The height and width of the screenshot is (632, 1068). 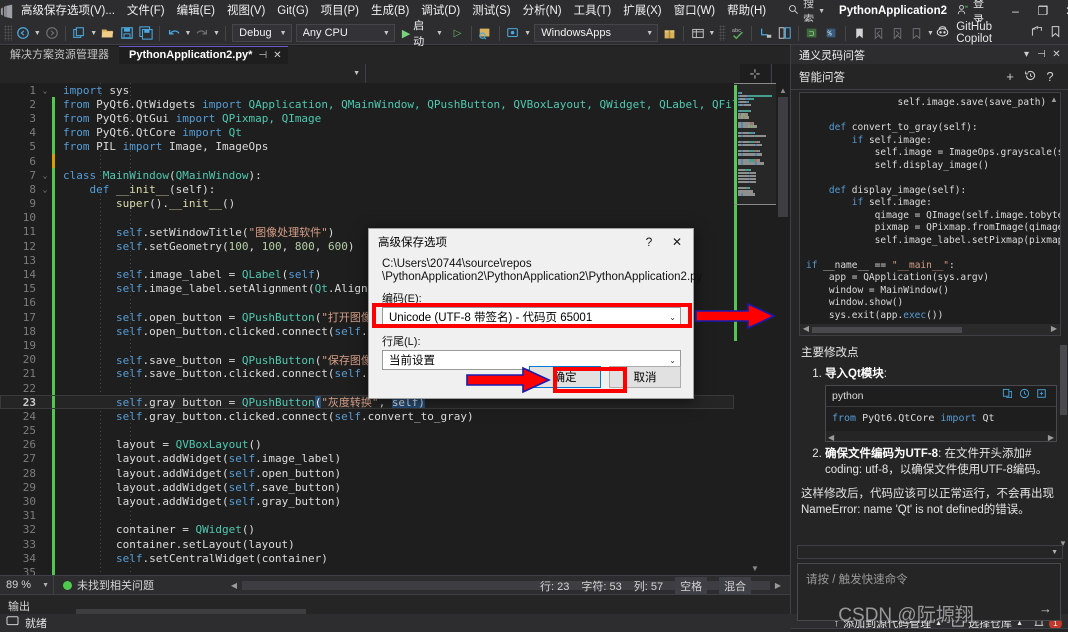 I want to click on redo-icon, so click(x=202, y=33).